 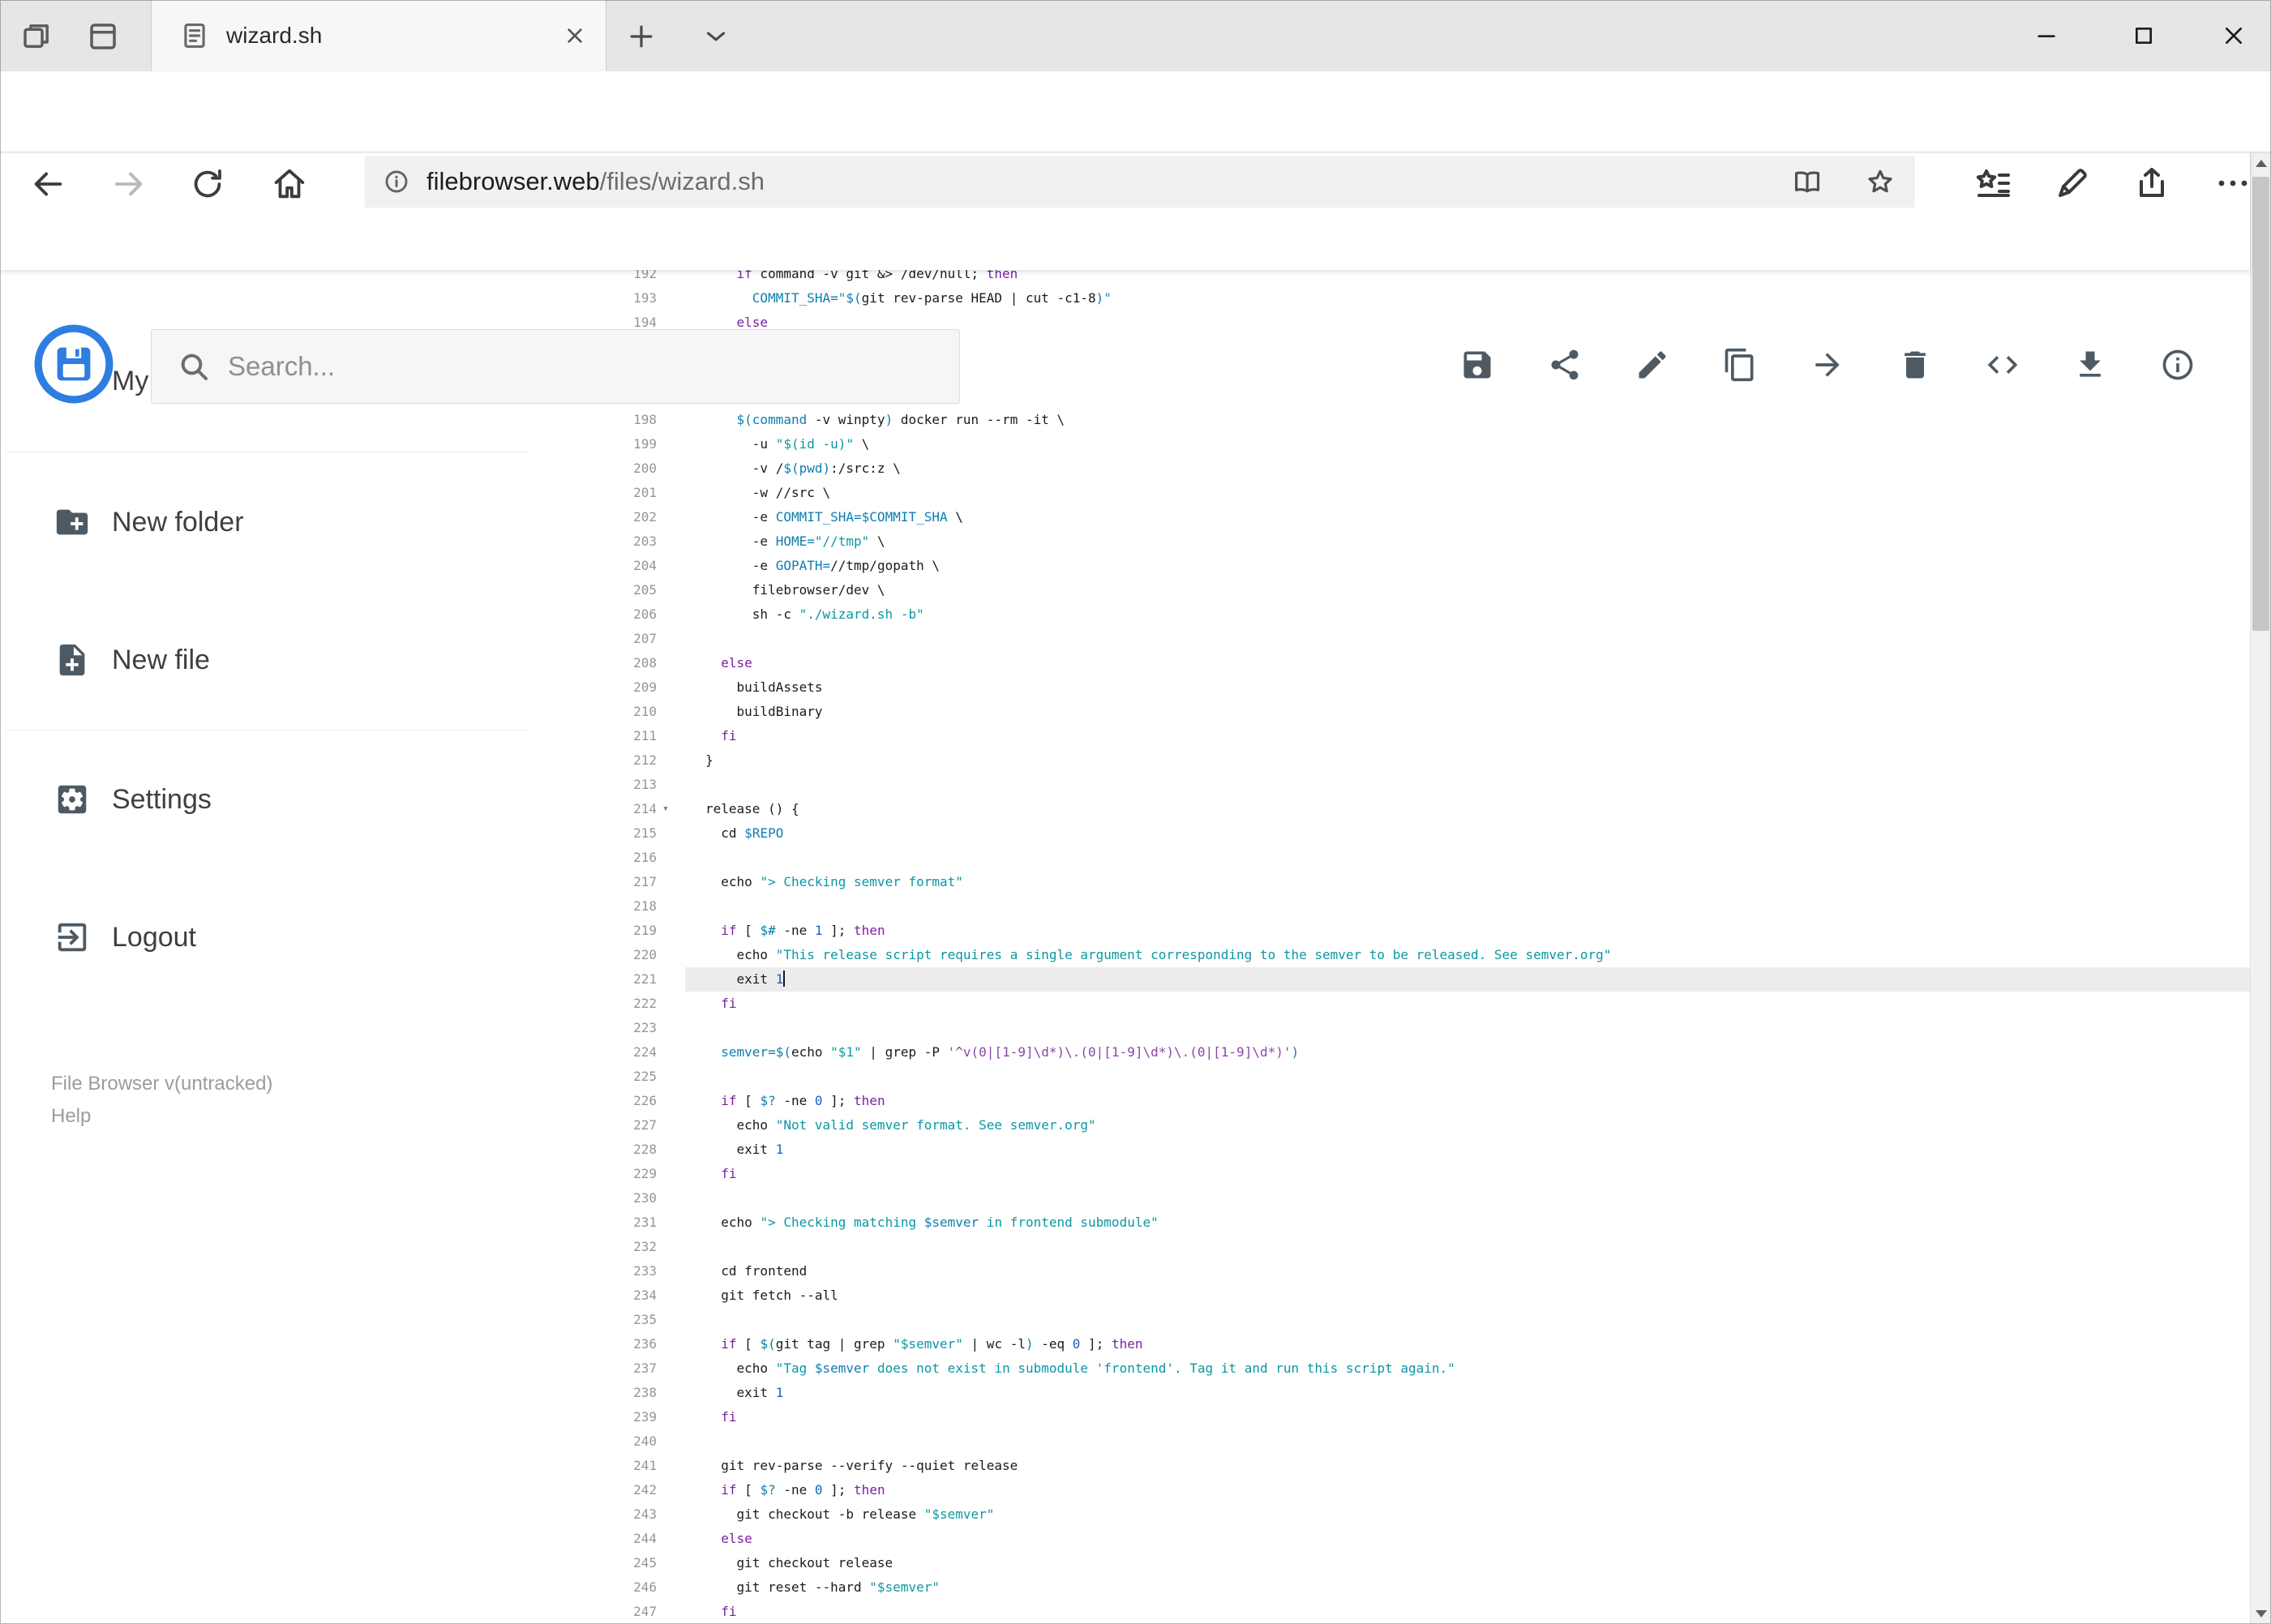 I want to click on code-line-238: 238 exit 1, so click(x=1393, y=1393).